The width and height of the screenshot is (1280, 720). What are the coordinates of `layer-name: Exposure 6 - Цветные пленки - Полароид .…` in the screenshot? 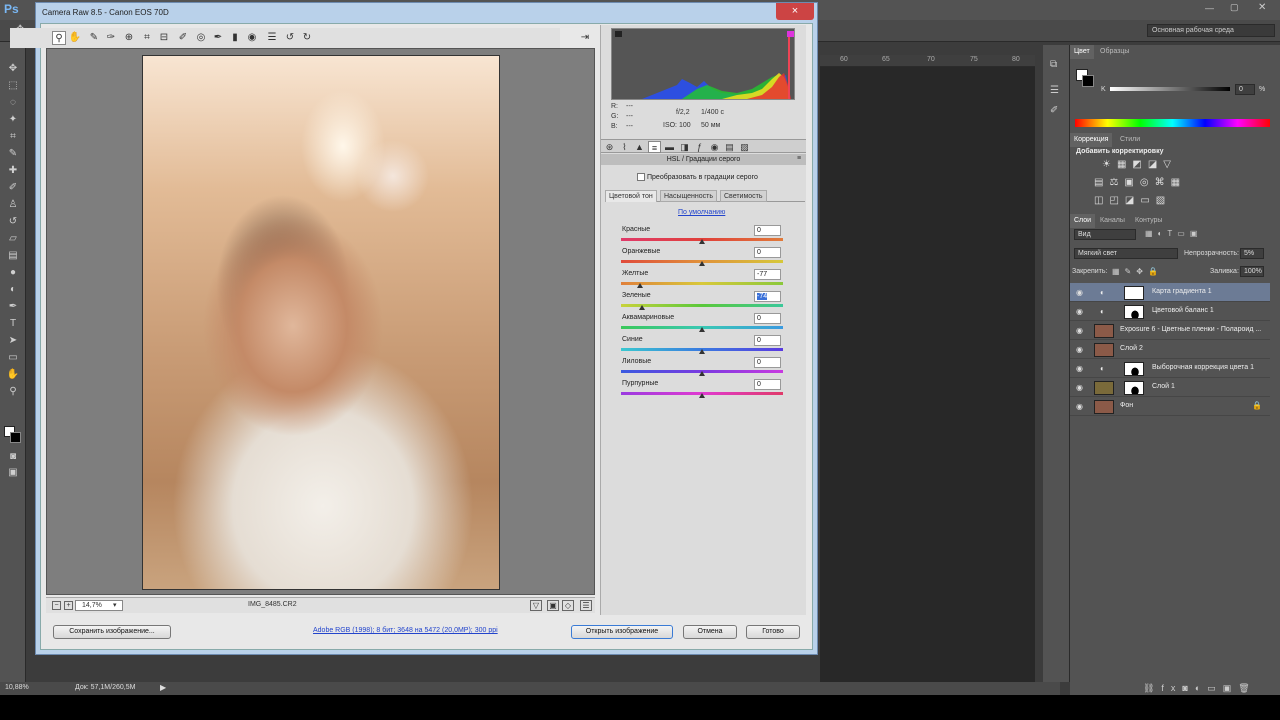 It's located at (1190, 329).